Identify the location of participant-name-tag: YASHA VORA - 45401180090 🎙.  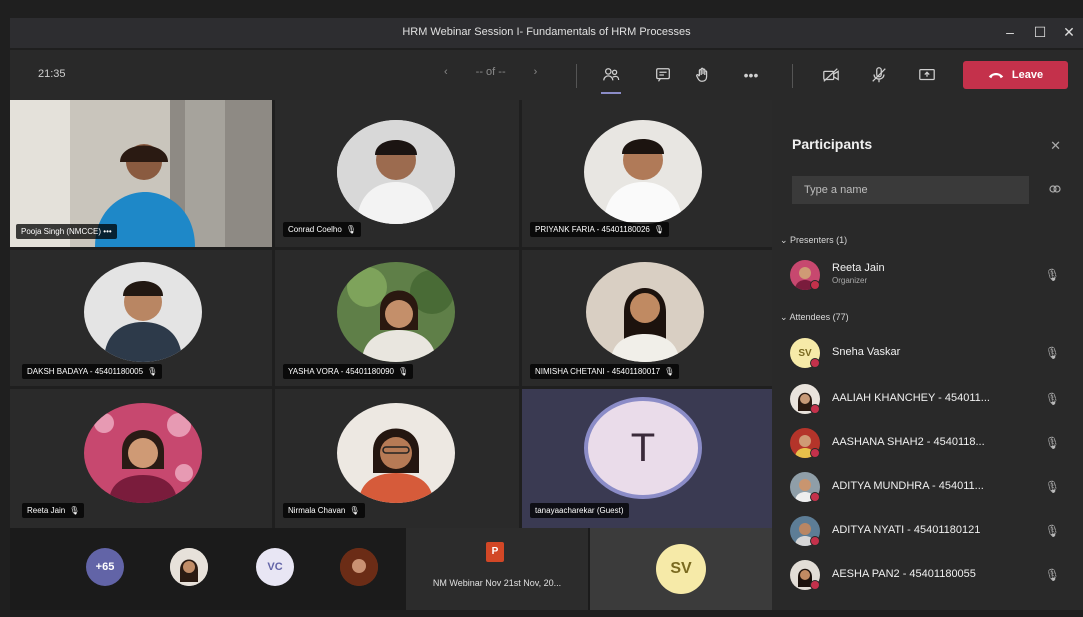
(348, 371).